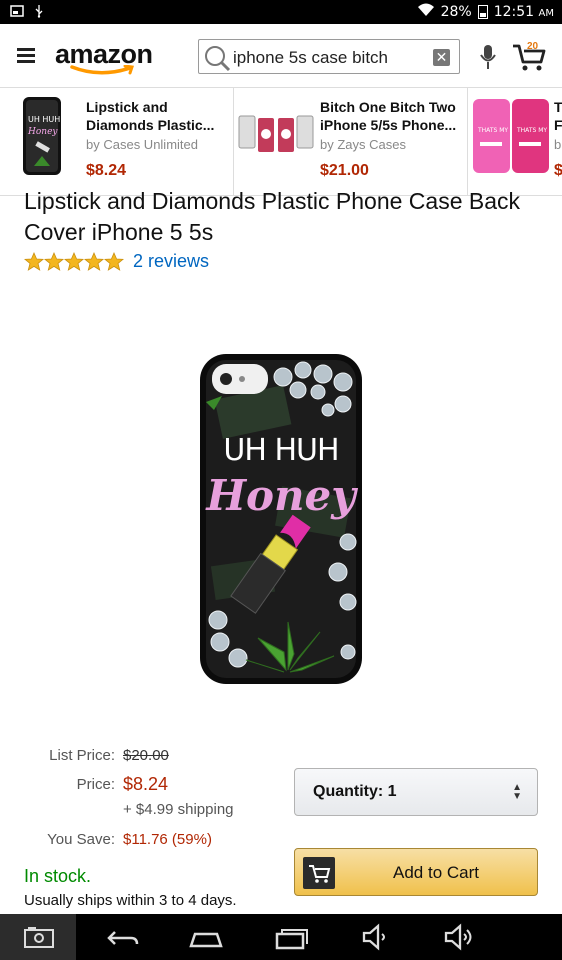 This screenshot has width=562, height=960. Describe the element at coordinates (123, 937) in the screenshot. I see `back-icon` at that location.